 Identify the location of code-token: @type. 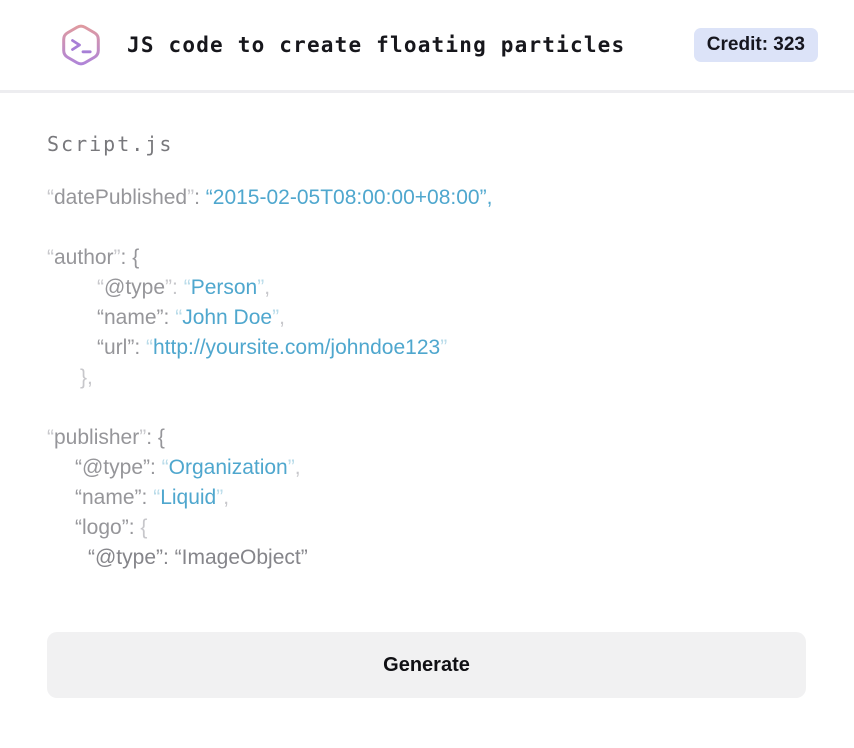
(135, 287).